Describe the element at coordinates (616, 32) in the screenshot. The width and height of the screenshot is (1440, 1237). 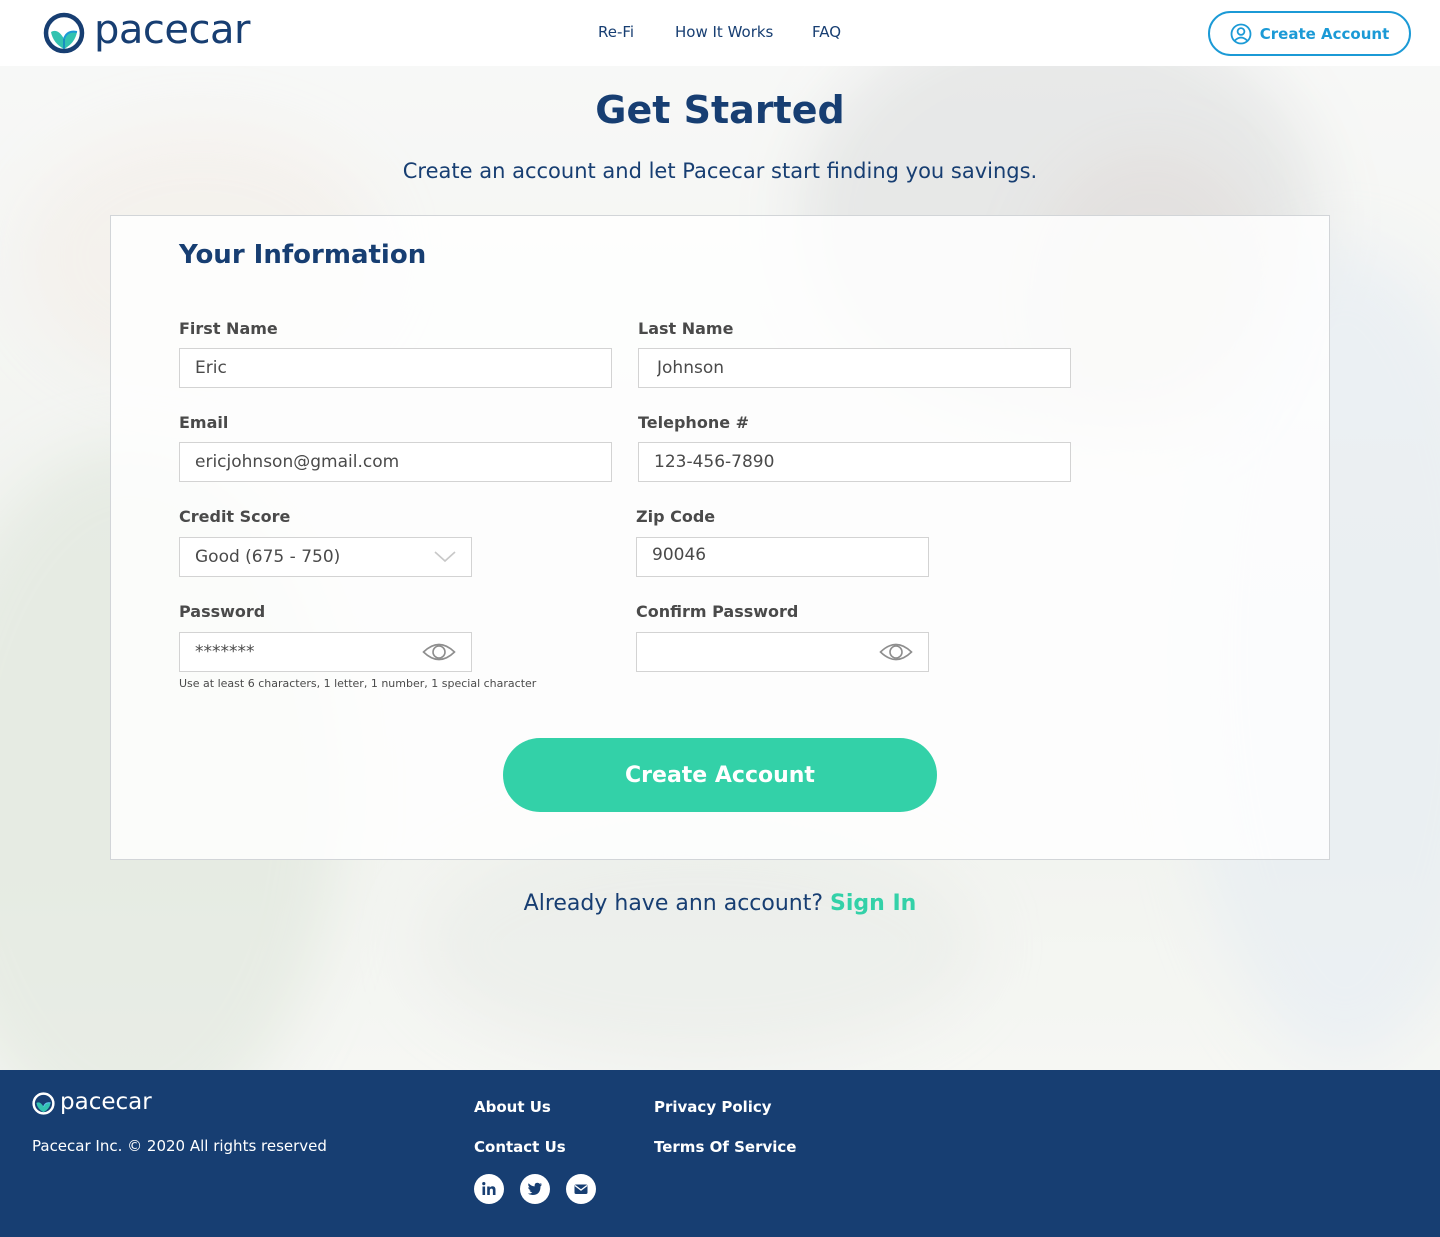
I see `nav-refi: Re-Fi` at that location.